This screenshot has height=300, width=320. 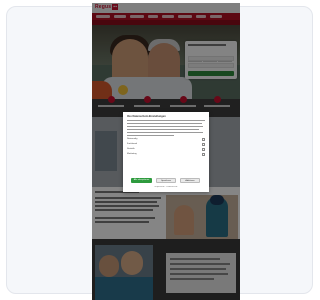 I want to click on dialog-buttons: Alle akzeptieren Speichern Ablehnen, so click(x=166, y=180).